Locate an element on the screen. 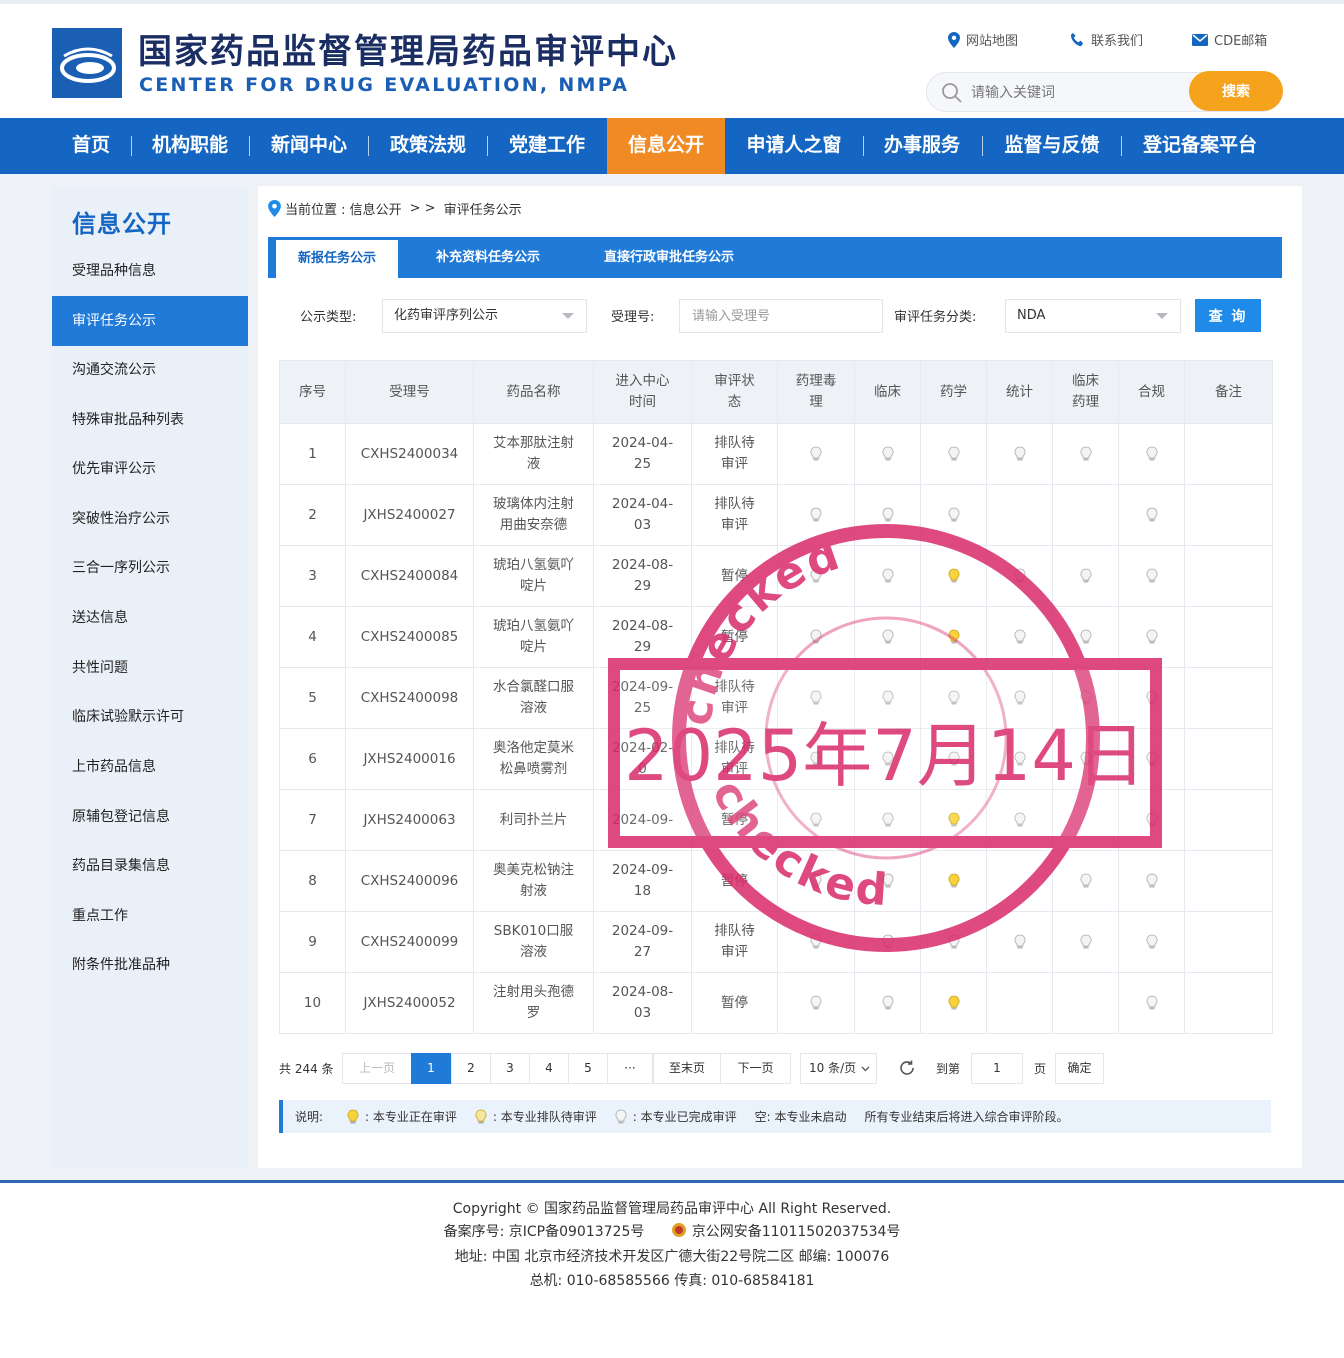 Image resolution: width=1344 pixels, height=1358 pixels. nav-info-public: 信息公开 is located at coordinates (666, 146).